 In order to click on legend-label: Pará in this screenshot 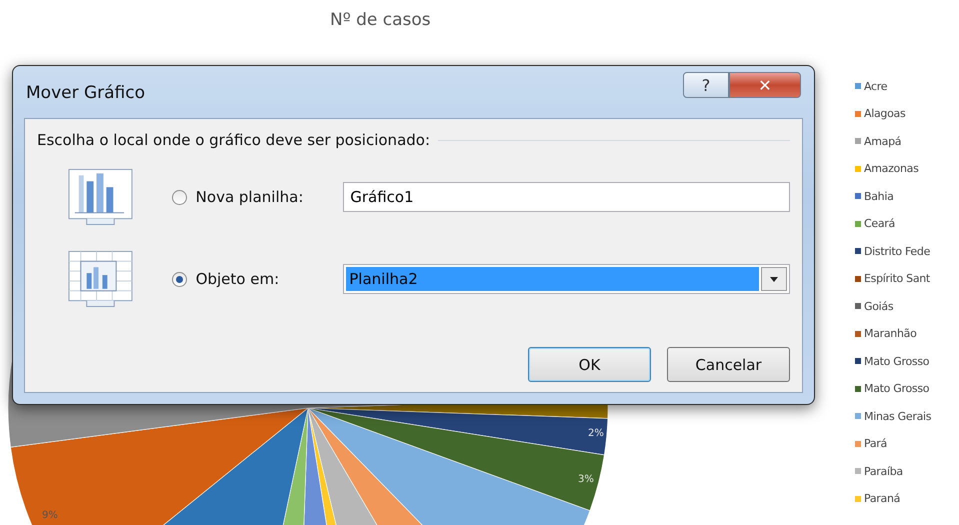, I will do `click(875, 443)`.